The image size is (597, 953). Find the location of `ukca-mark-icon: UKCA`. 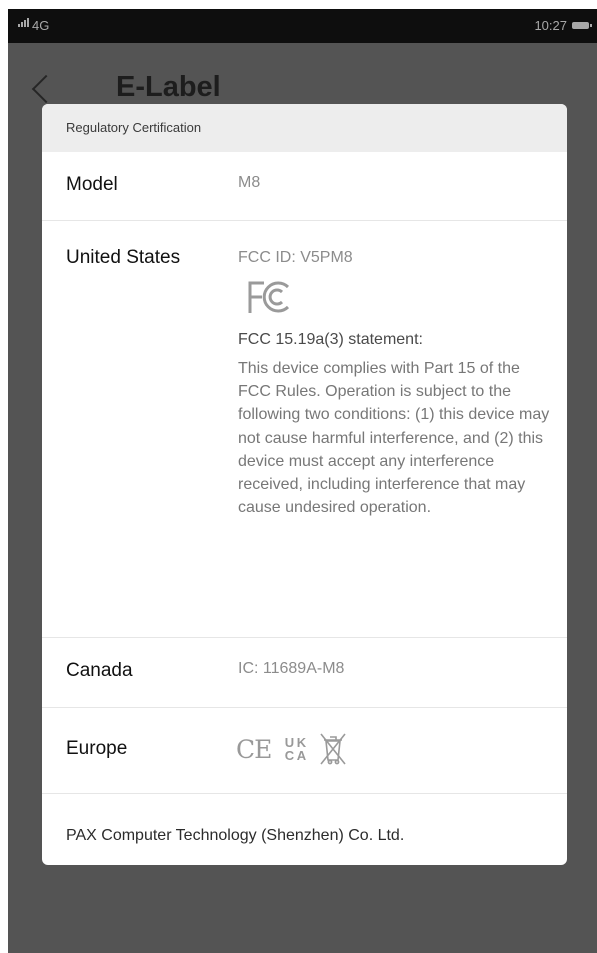

ukca-mark-icon: UKCA is located at coordinates (295, 749).